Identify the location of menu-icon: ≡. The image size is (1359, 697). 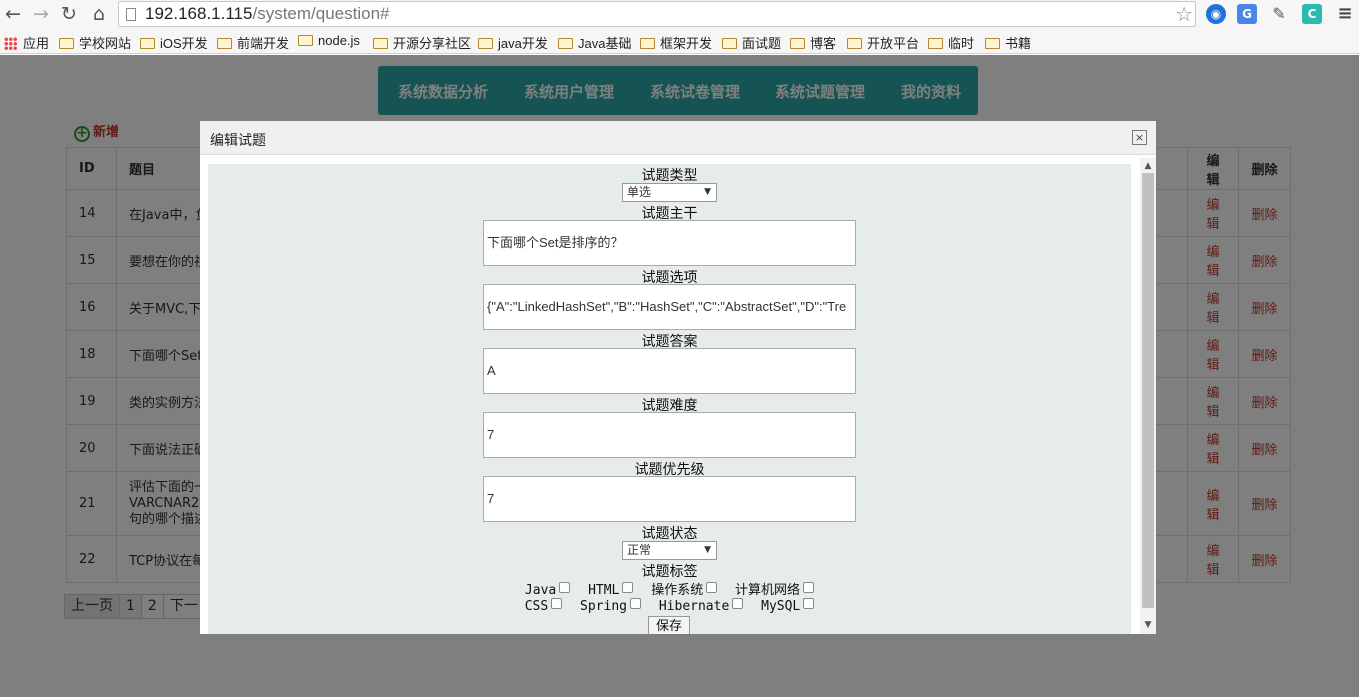
(1345, 14).